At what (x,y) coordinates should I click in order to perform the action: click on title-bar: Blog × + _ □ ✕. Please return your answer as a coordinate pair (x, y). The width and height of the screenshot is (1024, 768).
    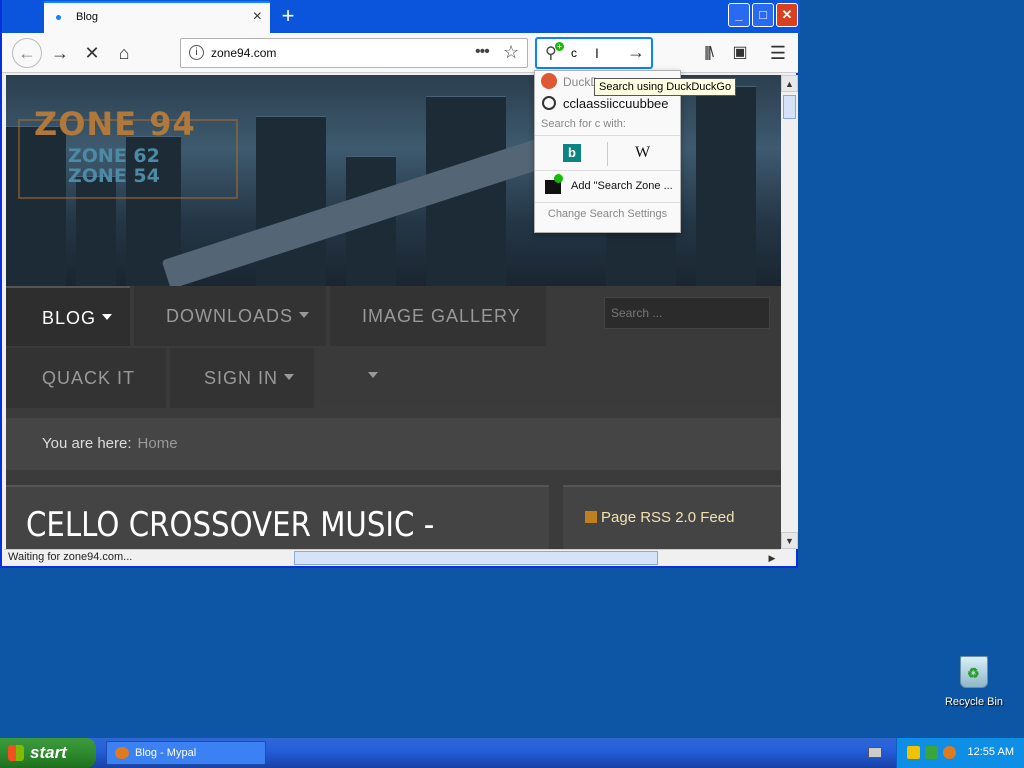
    Looking at the image, I should click on (401, 16).